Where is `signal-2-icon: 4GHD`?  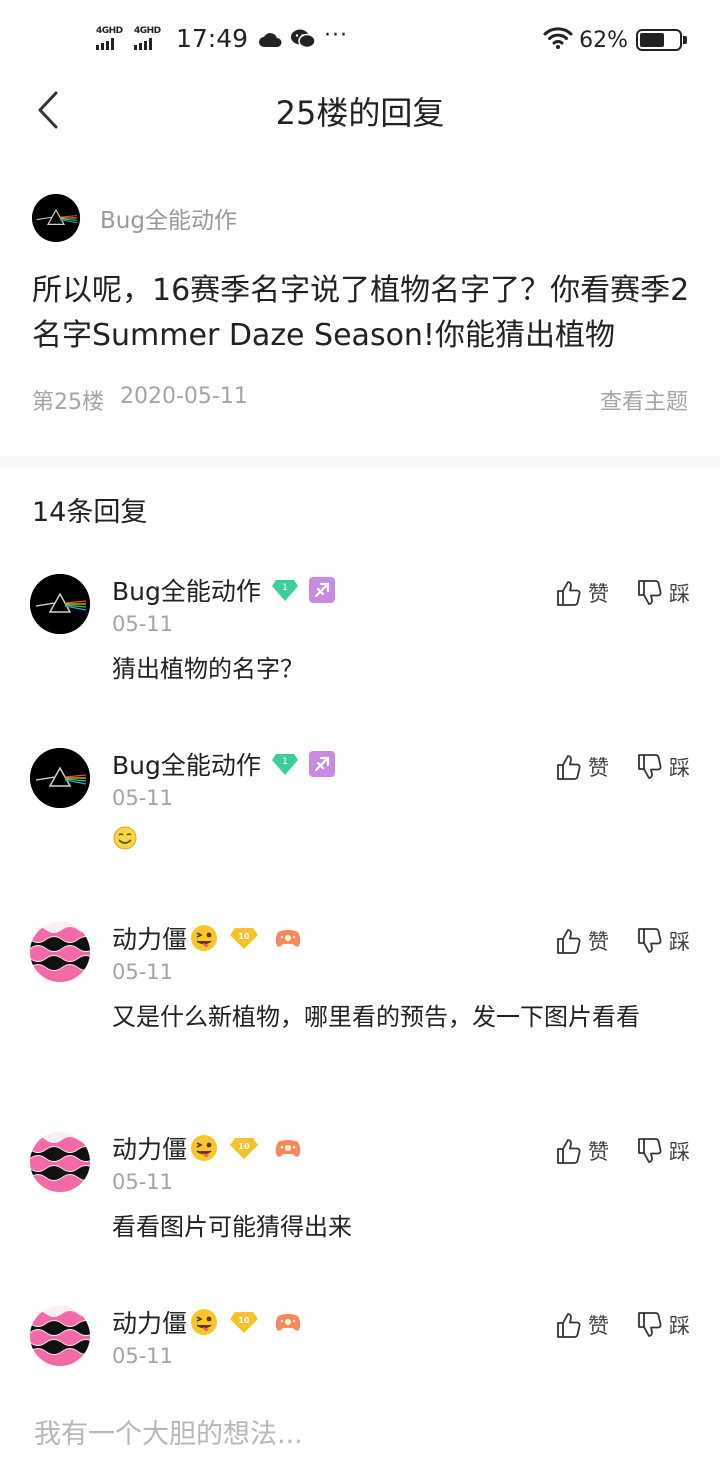 signal-2-icon: 4GHD is located at coordinates (149, 38).